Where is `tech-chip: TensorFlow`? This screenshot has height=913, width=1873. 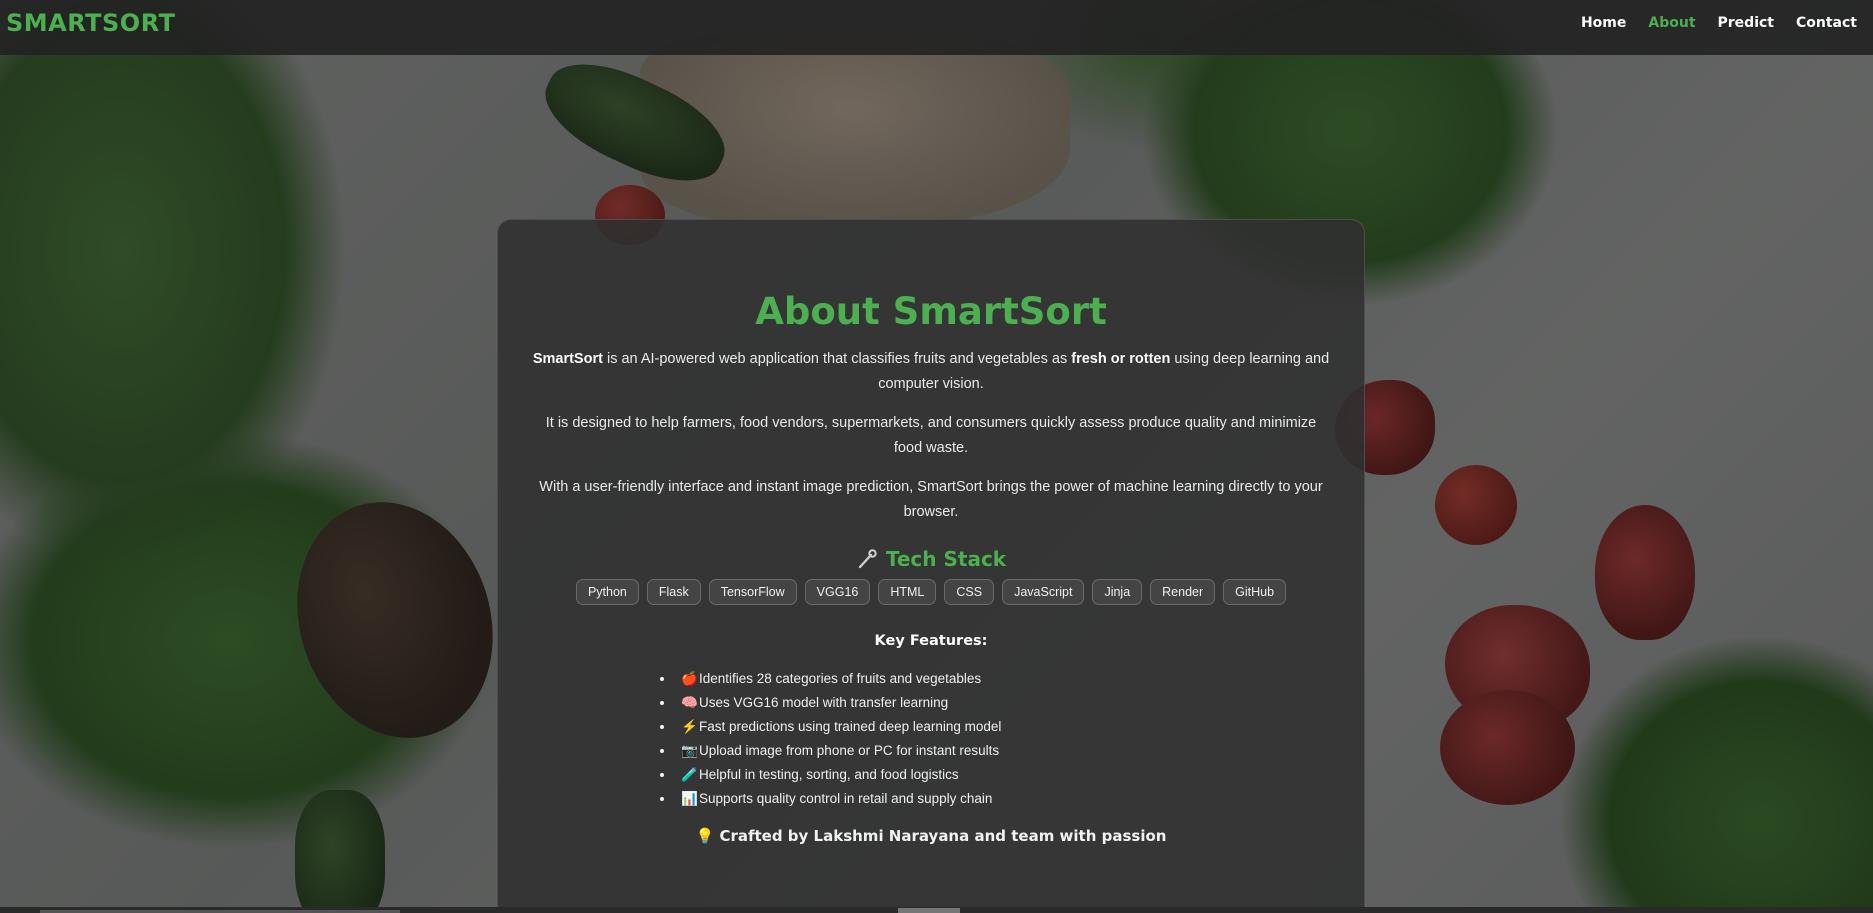
tech-chip: TensorFlow is located at coordinates (752, 592).